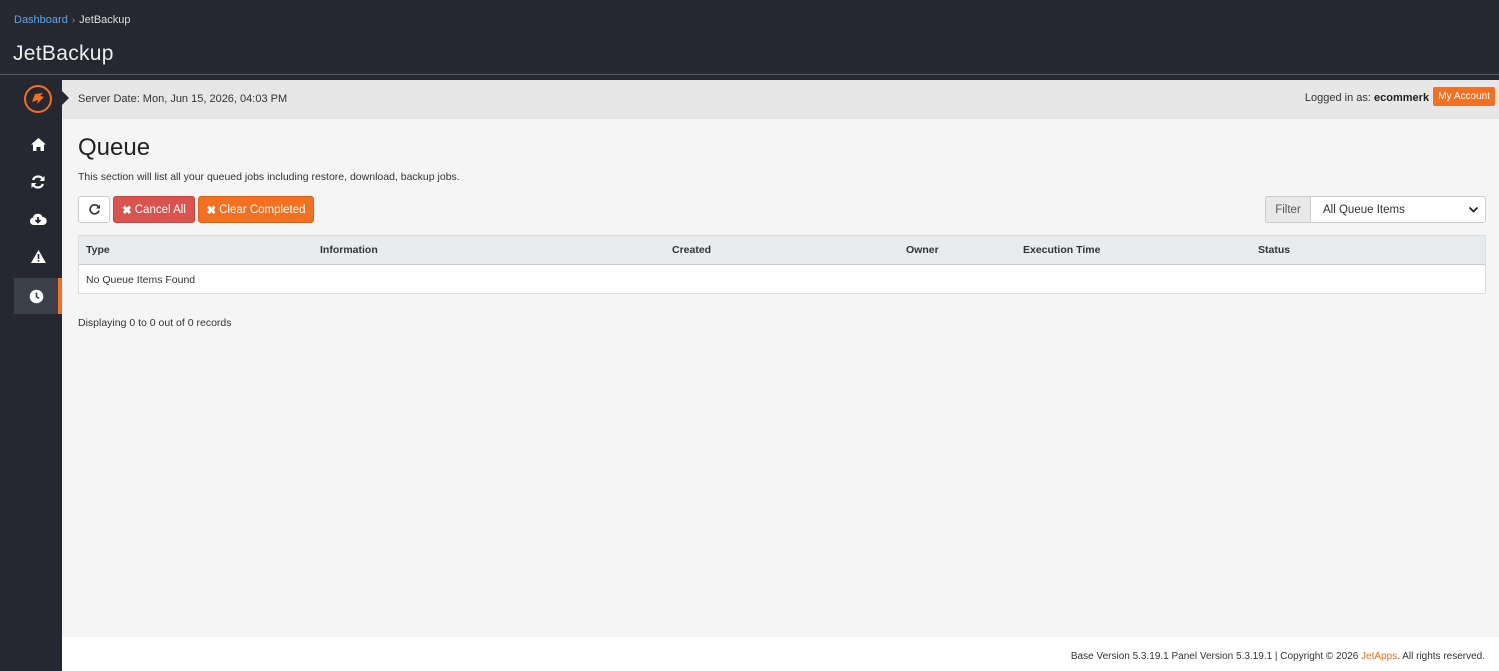 Image resolution: width=1499 pixels, height=671 pixels. I want to click on logged-in-label: Logged in as:, so click(1337, 98).